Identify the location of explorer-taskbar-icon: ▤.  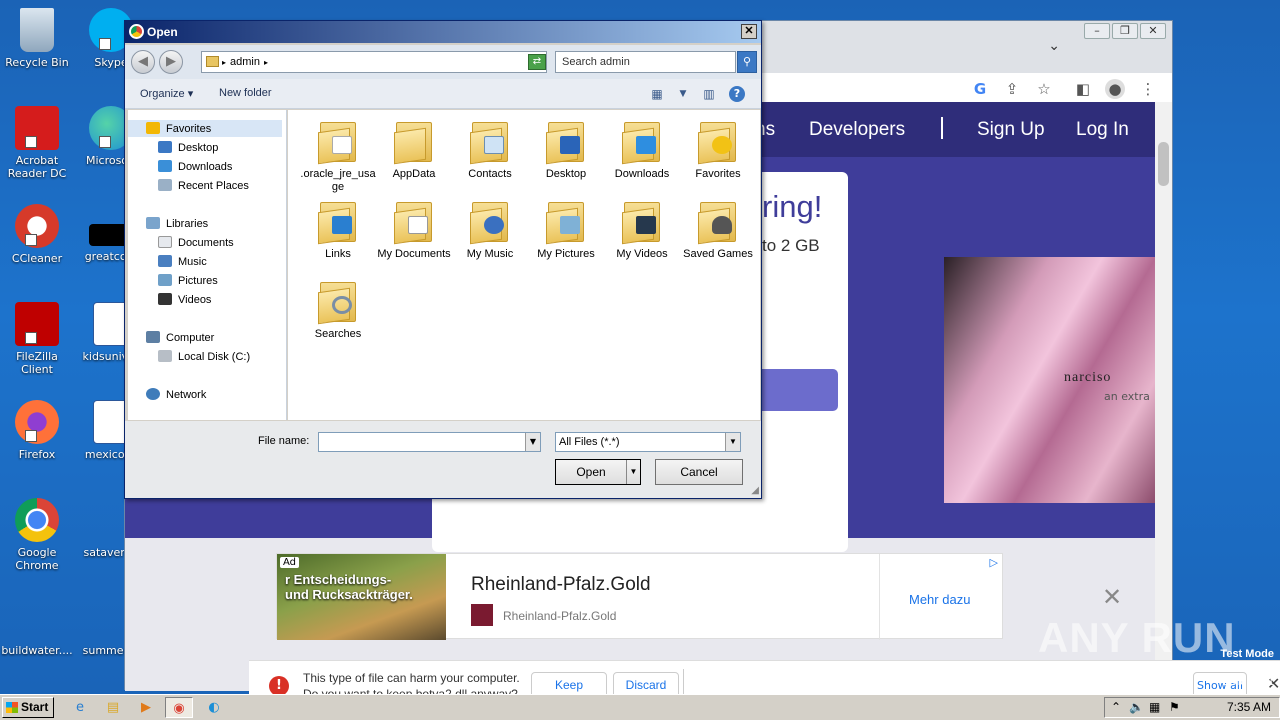
(113, 707).